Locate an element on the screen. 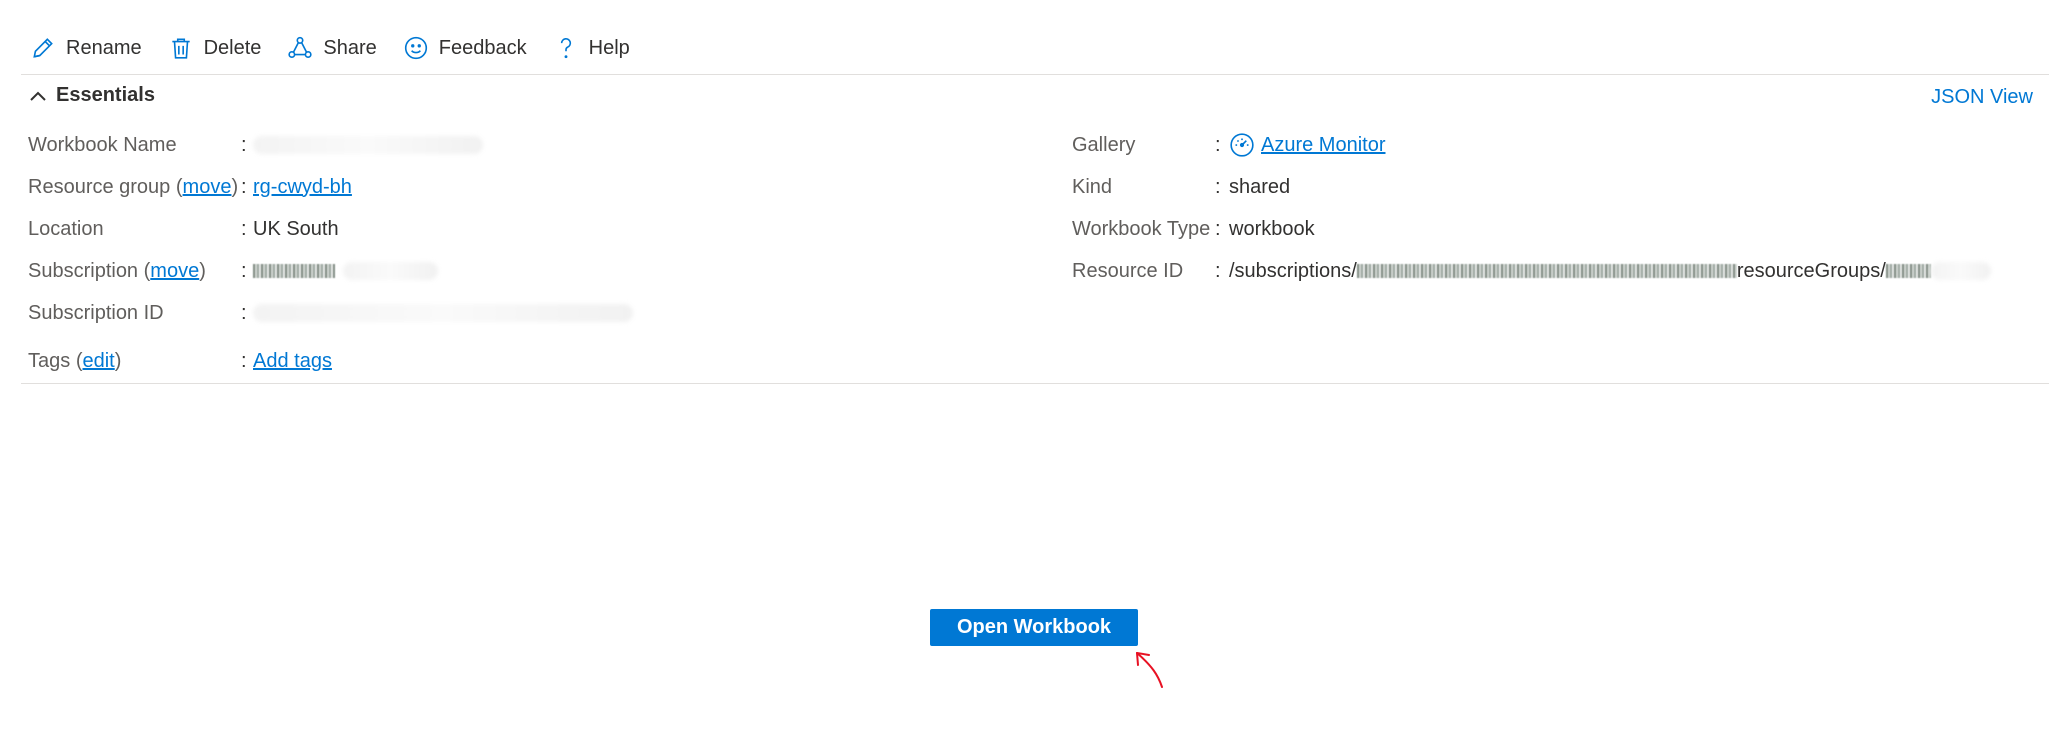 The width and height of the screenshot is (2067, 738). help-button: Help is located at coordinates (591, 48).